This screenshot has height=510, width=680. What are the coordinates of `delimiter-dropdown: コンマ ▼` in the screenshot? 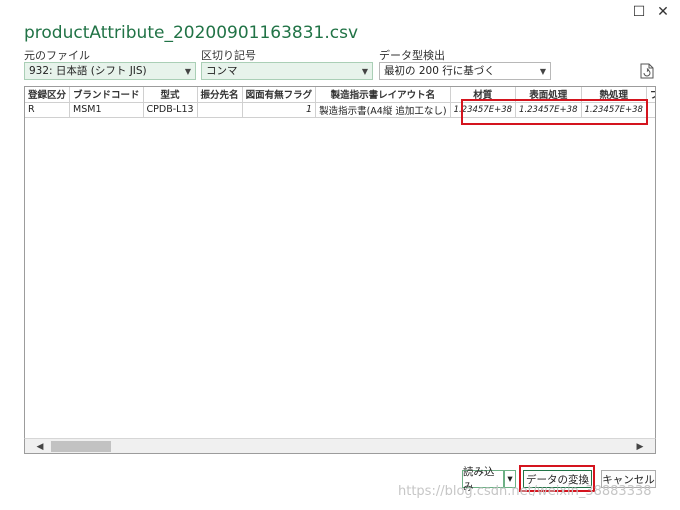 It's located at (287, 71).